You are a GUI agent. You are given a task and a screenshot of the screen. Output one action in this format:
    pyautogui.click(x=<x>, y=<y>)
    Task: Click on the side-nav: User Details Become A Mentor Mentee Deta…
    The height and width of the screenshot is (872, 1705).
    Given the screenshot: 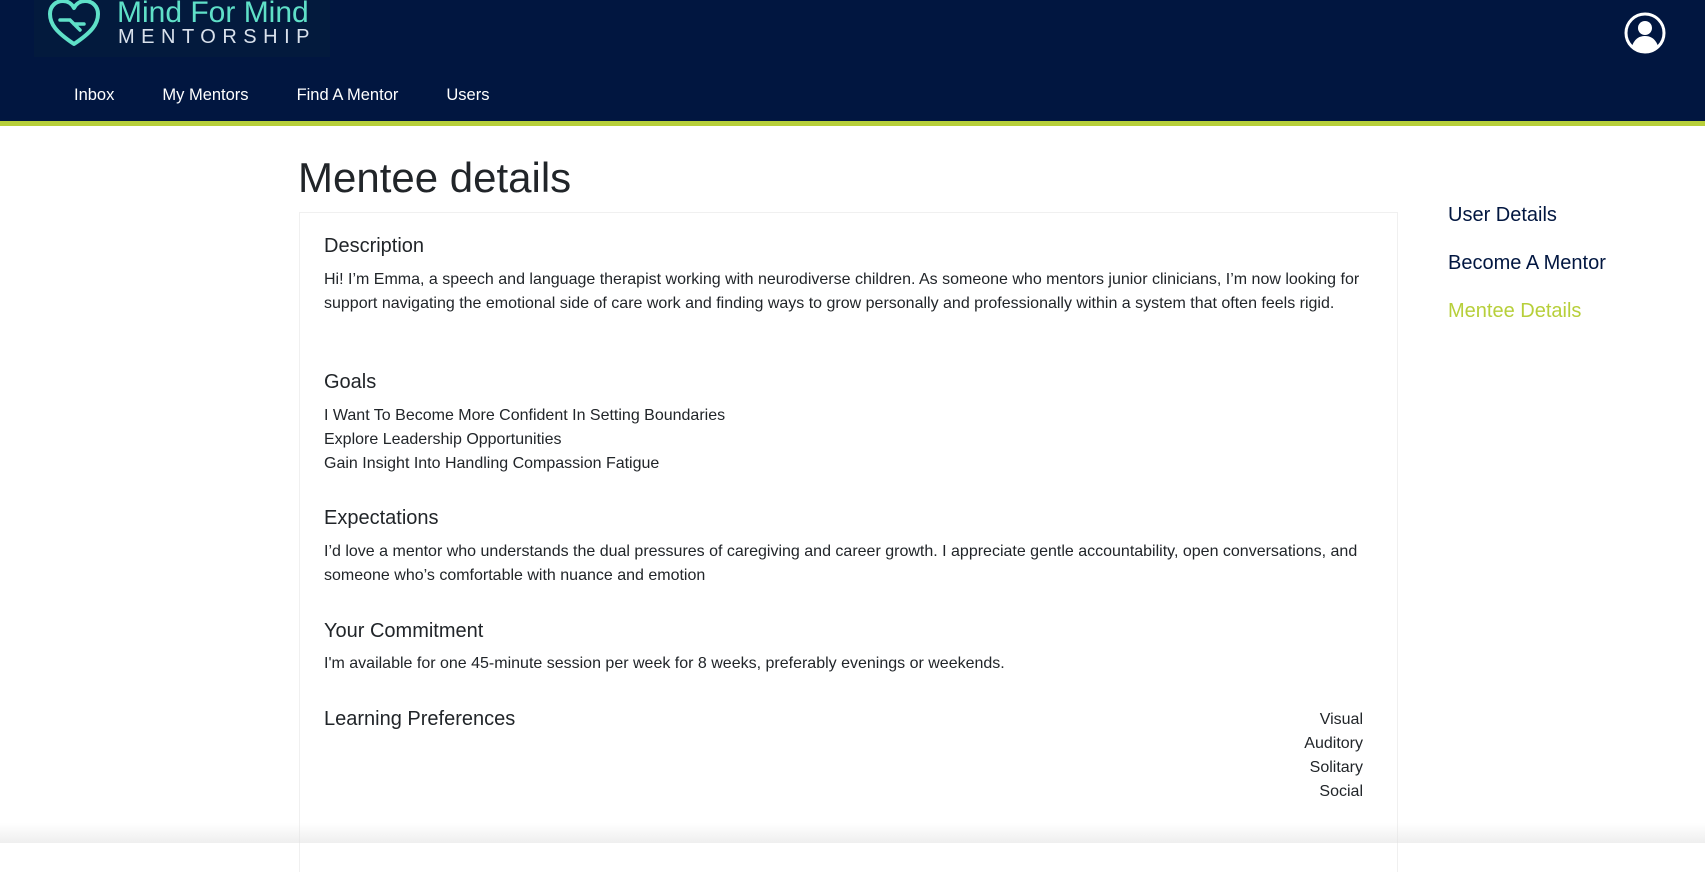 What is the action you would take?
    pyautogui.click(x=1527, y=272)
    